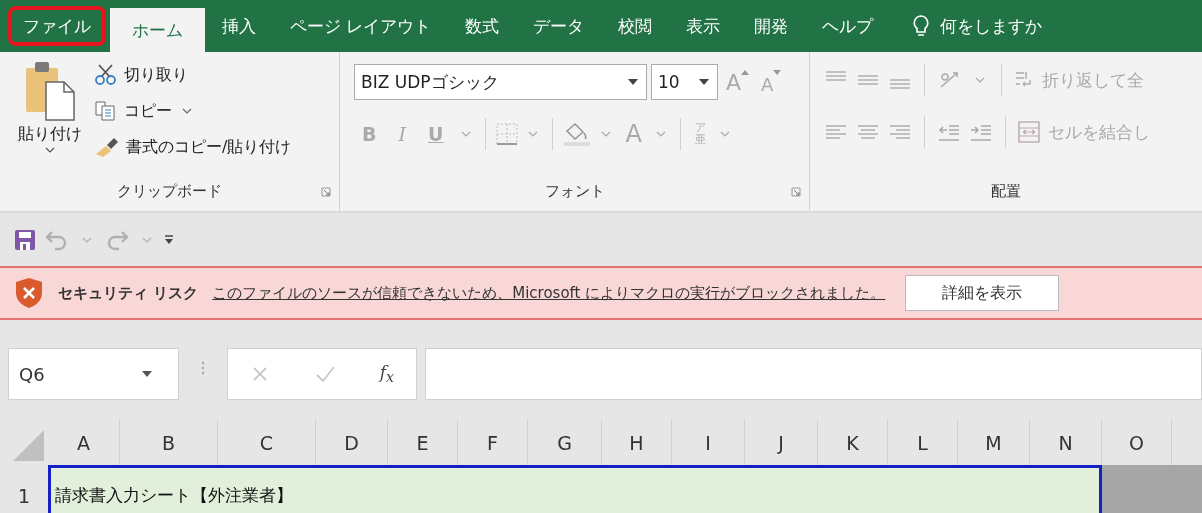 The height and width of the screenshot is (513, 1202). What do you see at coordinates (93, 374) in the screenshot?
I see `name-box: Q6` at bounding box center [93, 374].